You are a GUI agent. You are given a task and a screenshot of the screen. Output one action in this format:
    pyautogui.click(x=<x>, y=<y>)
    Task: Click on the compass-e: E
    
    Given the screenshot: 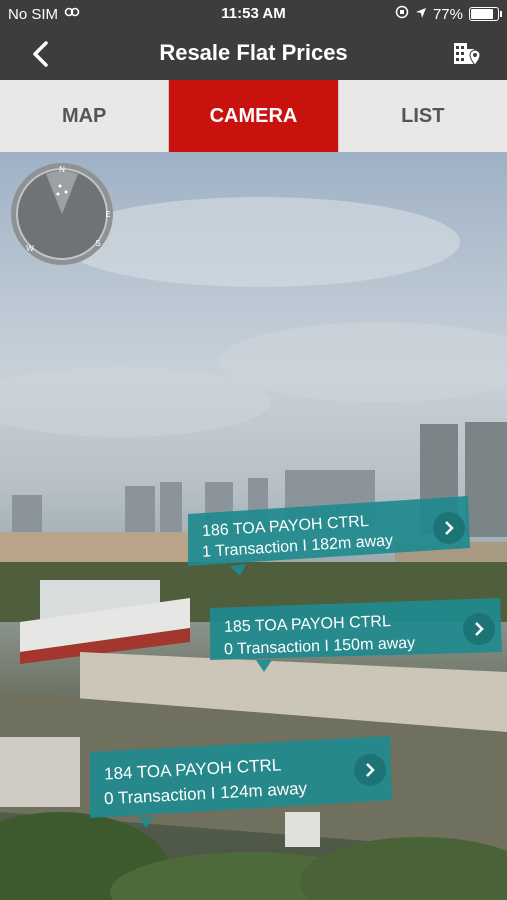 What is the action you would take?
    pyautogui.click(x=107, y=214)
    